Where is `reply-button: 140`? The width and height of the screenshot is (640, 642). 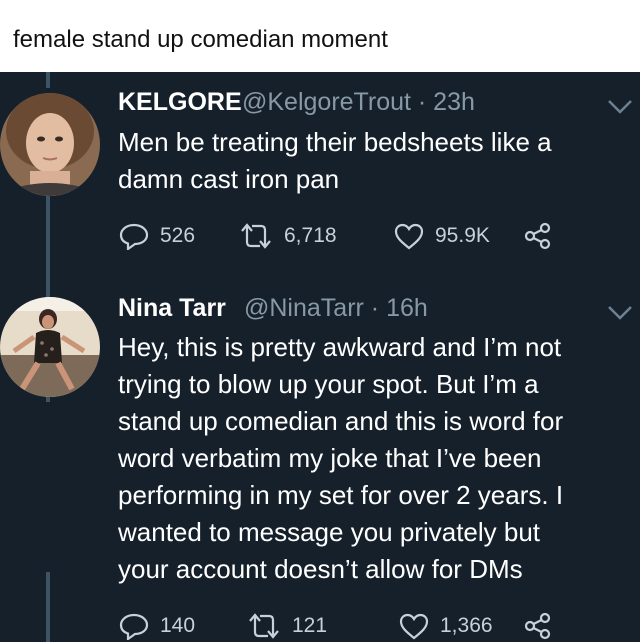
reply-button: 140 is located at coordinates (156, 626).